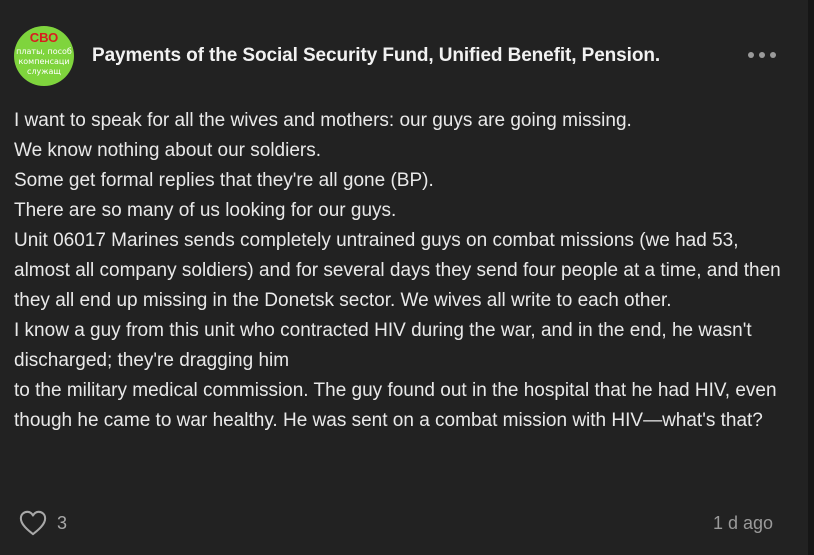 The image size is (814, 555). Describe the element at coordinates (742, 523) in the screenshot. I see `post-timestamp: 1 d ago` at that location.